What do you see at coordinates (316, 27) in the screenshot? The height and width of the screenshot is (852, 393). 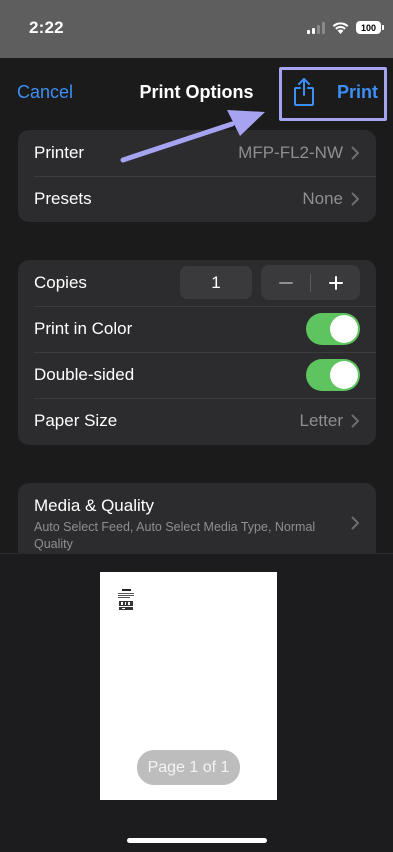 I see `cellular-signal-icon` at bounding box center [316, 27].